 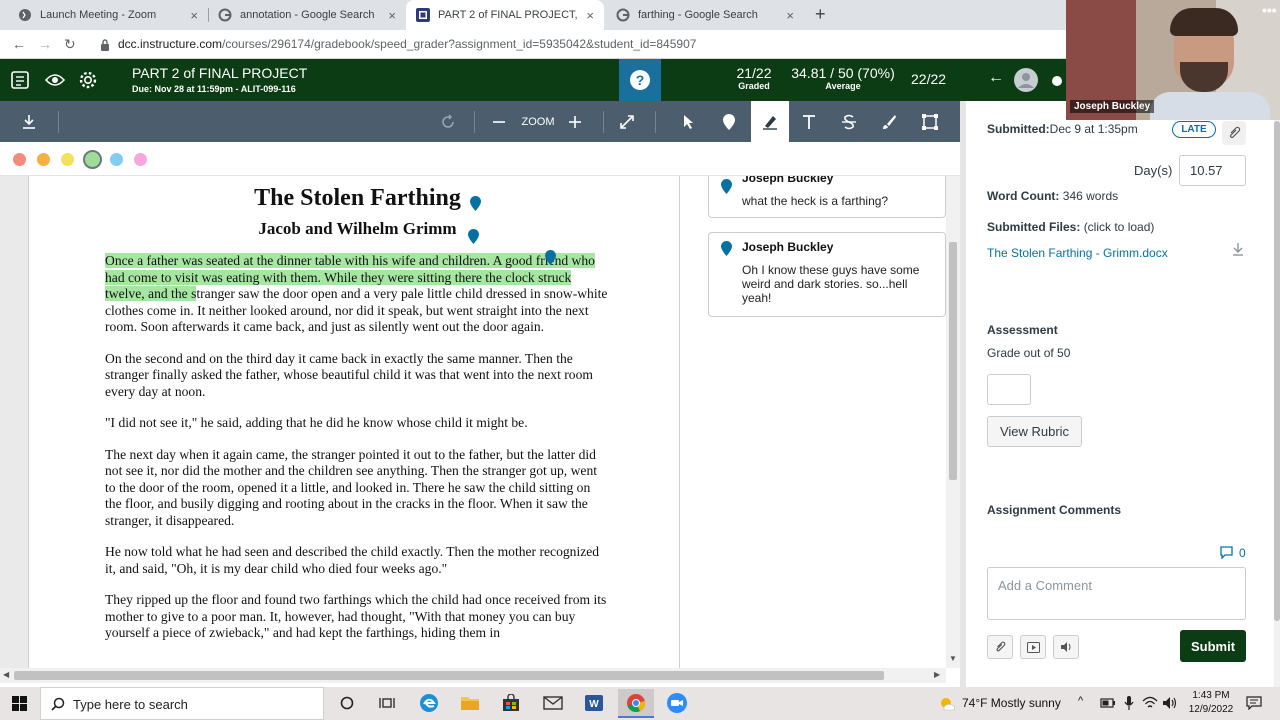 I want to click on sidebar-scrollbar, so click(x=1277, y=394).